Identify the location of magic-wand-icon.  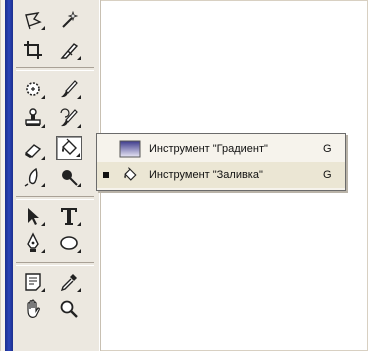
(70, 19).